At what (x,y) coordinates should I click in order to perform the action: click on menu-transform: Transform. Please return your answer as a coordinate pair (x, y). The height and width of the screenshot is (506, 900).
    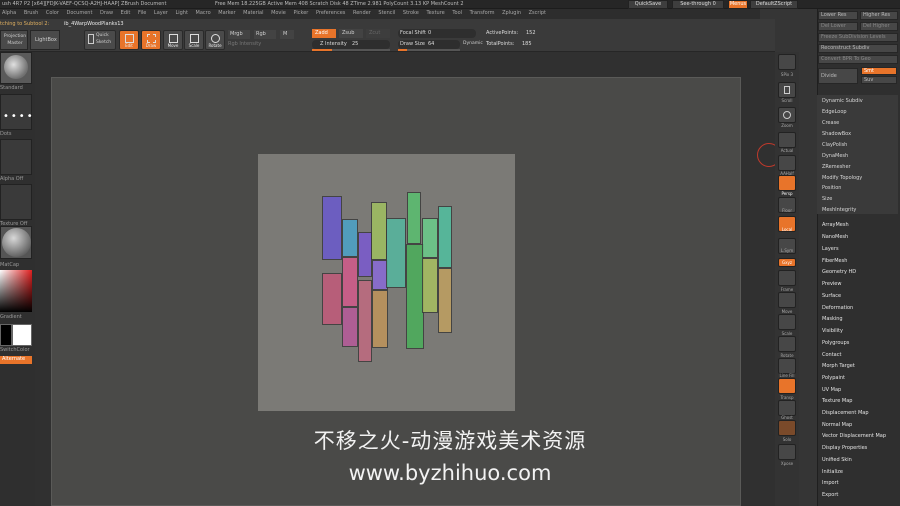
    Looking at the image, I should click on (482, 13).